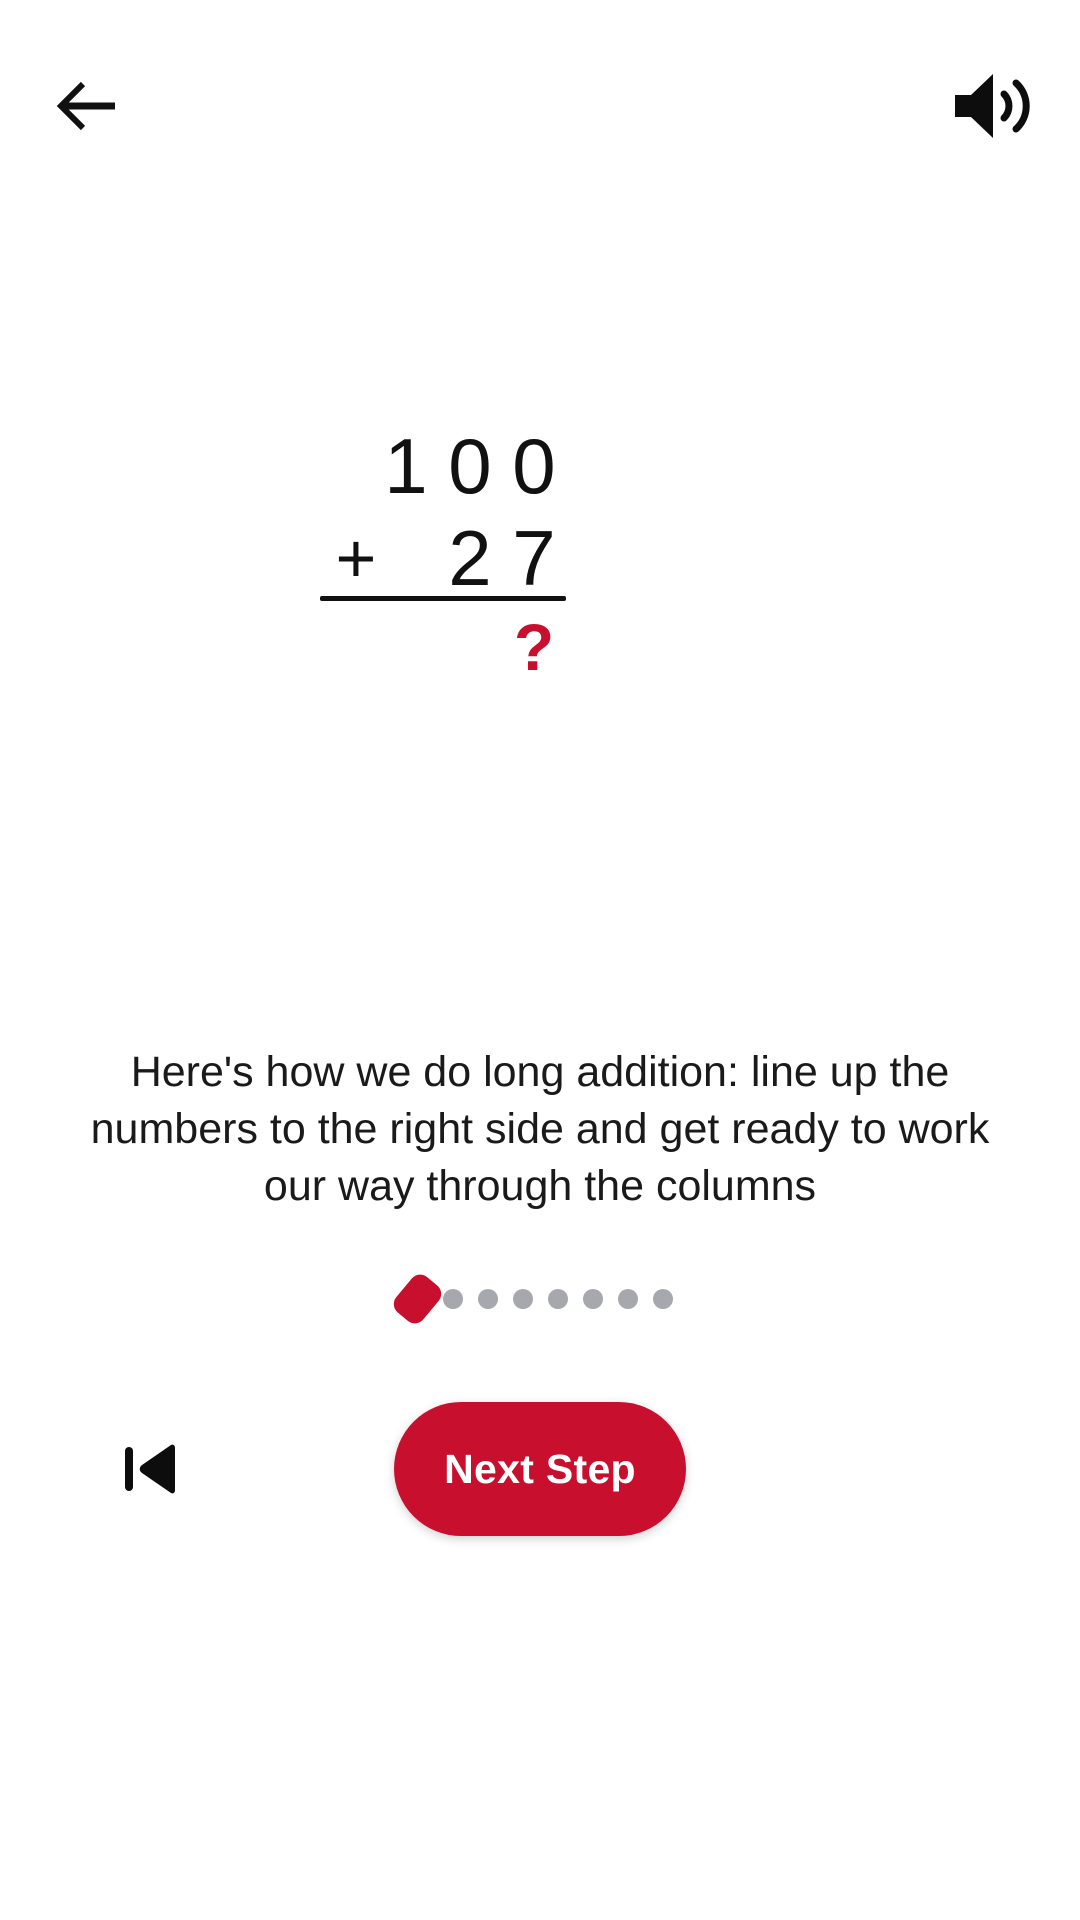 The height and width of the screenshot is (1920, 1080). What do you see at coordinates (534, 558) in the screenshot?
I see `digit: 7` at bounding box center [534, 558].